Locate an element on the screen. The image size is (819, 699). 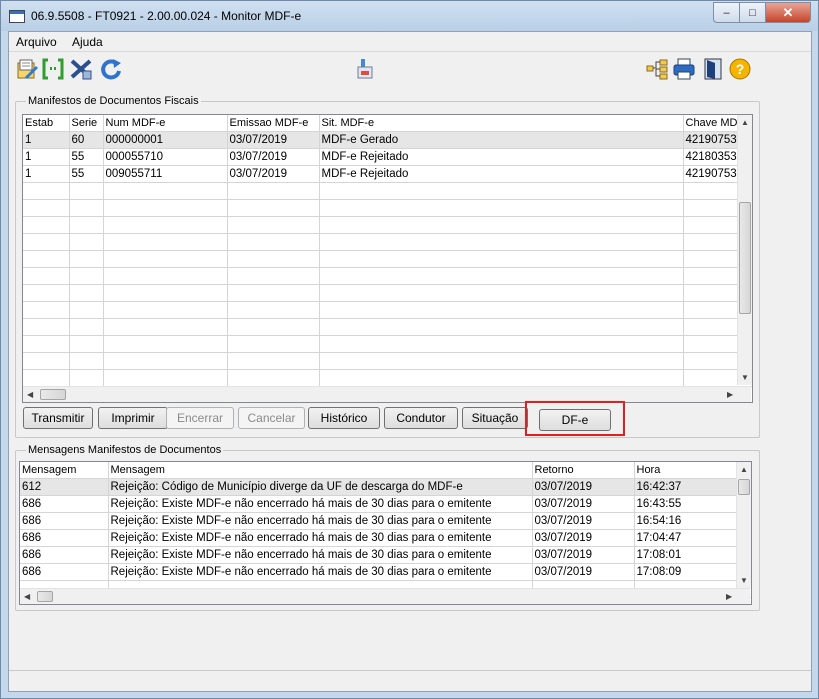
col-situacao: Sit. MDF-e is located at coordinates (501, 123).